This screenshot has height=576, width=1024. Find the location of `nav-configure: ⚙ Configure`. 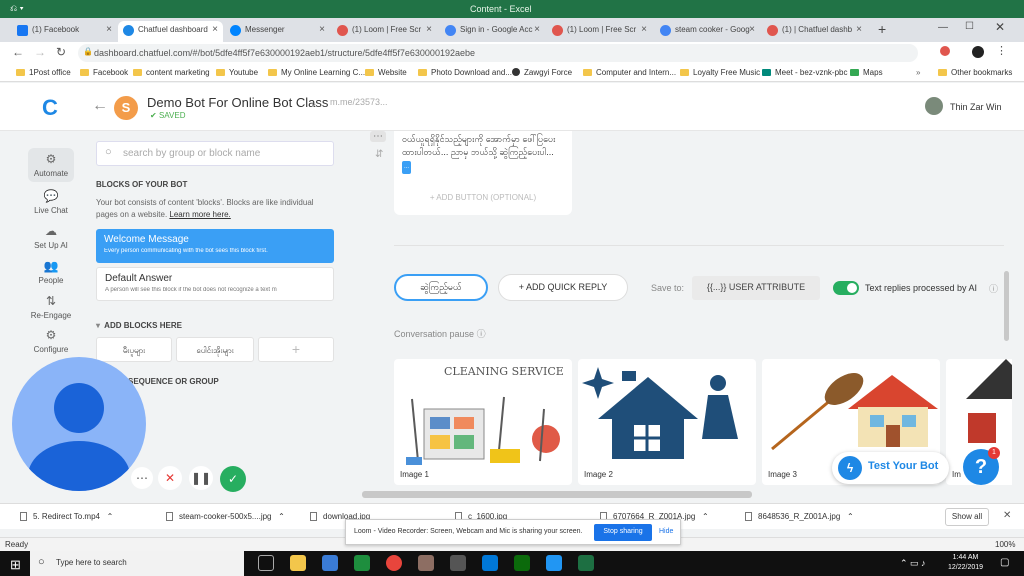

nav-configure: ⚙ Configure is located at coordinates (51, 341).